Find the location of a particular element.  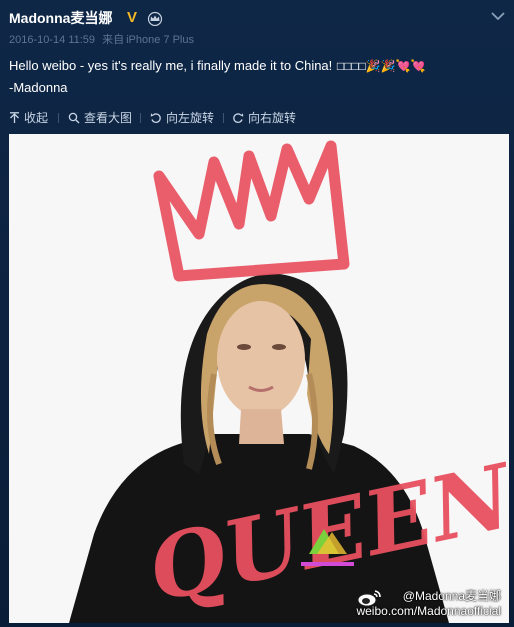

verified-badge-icon: V is located at coordinates (132, 18).